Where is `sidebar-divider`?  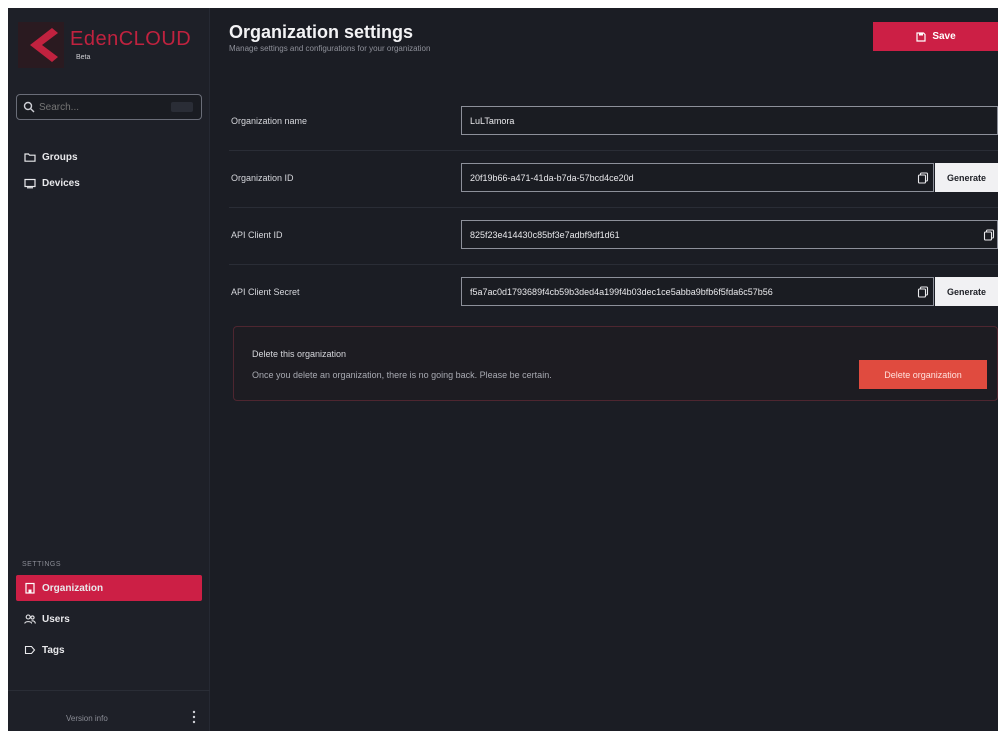
sidebar-divider is located at coordinates (109, 690).